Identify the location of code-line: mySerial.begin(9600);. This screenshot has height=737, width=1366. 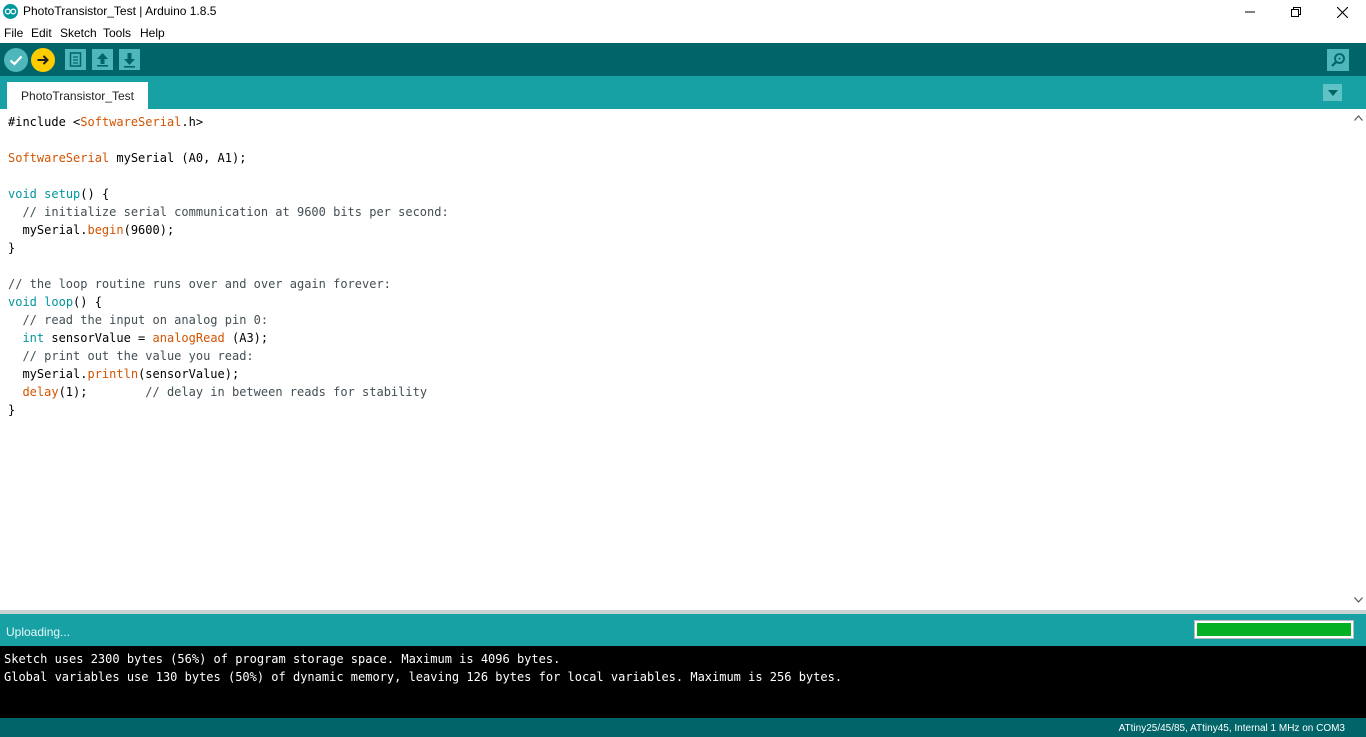
(91, 230).